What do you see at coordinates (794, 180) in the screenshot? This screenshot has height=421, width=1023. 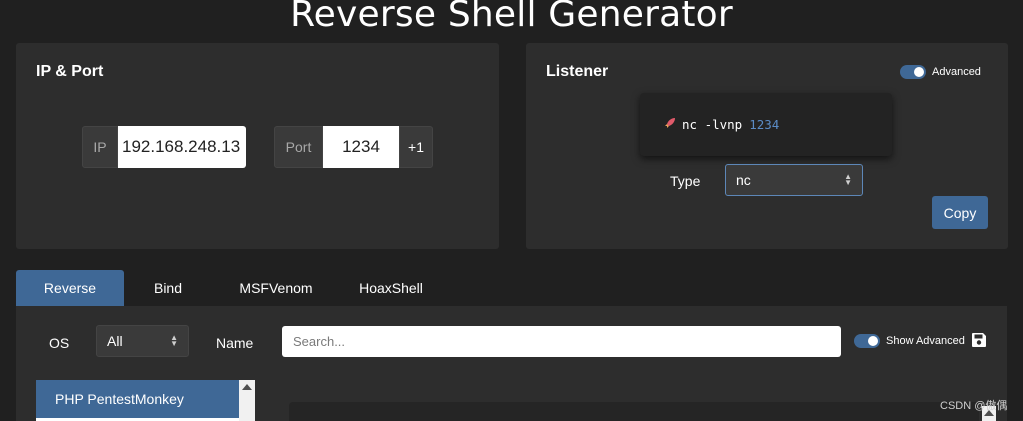 I see `listener-type-select: nc ▲ ▼` at bounding box center [794, 180].